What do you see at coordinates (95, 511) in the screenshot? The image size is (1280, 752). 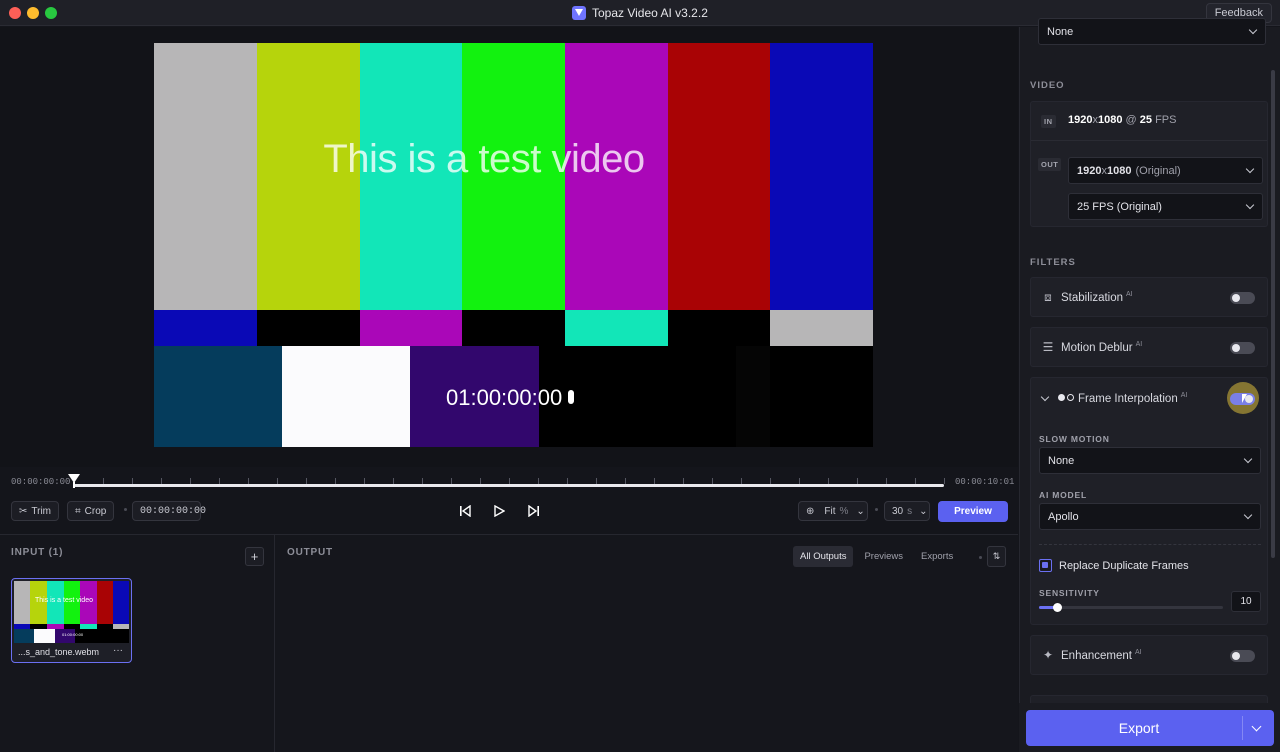 I see `crop-label: Crop` at bounding box center [95, 511].